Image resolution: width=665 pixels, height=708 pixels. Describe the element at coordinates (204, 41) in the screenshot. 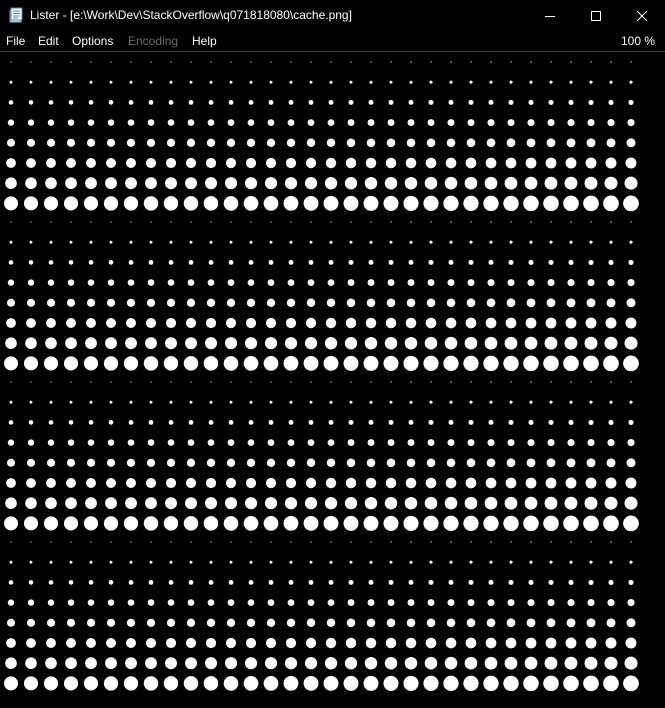

I see `menu-help: Help` at that location.